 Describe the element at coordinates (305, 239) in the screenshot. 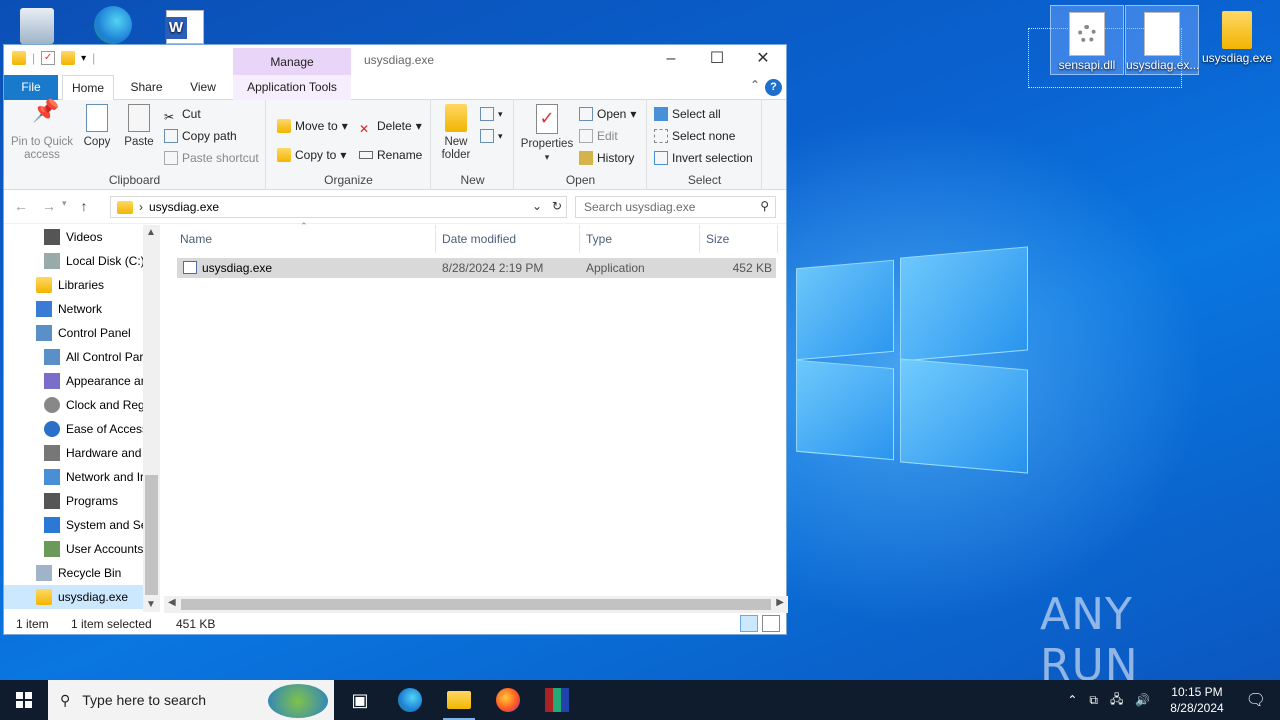

I see `column-name: Name` at that location.